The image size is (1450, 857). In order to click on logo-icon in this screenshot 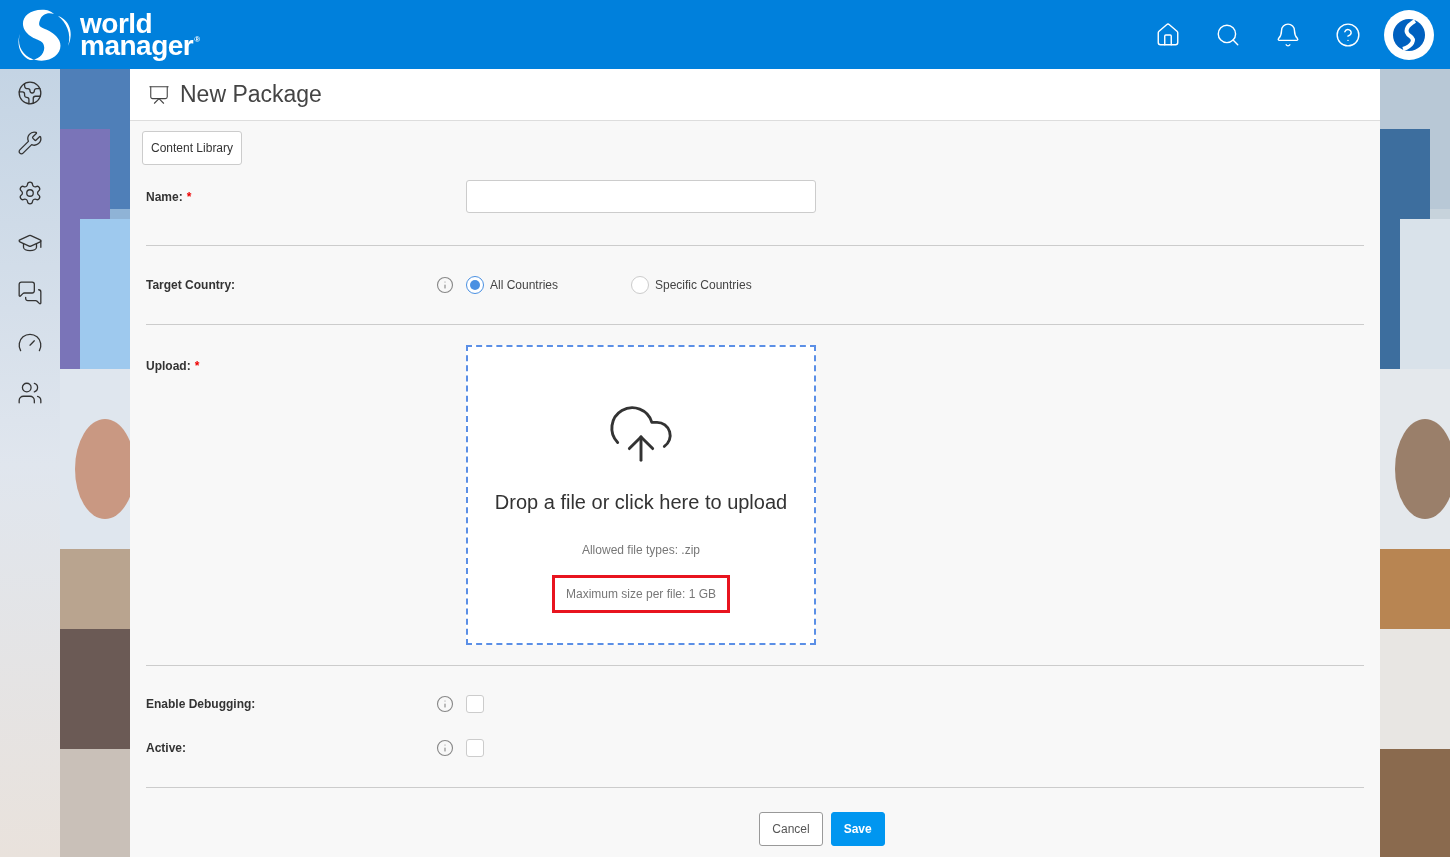, I will do `click(45, 34)`.